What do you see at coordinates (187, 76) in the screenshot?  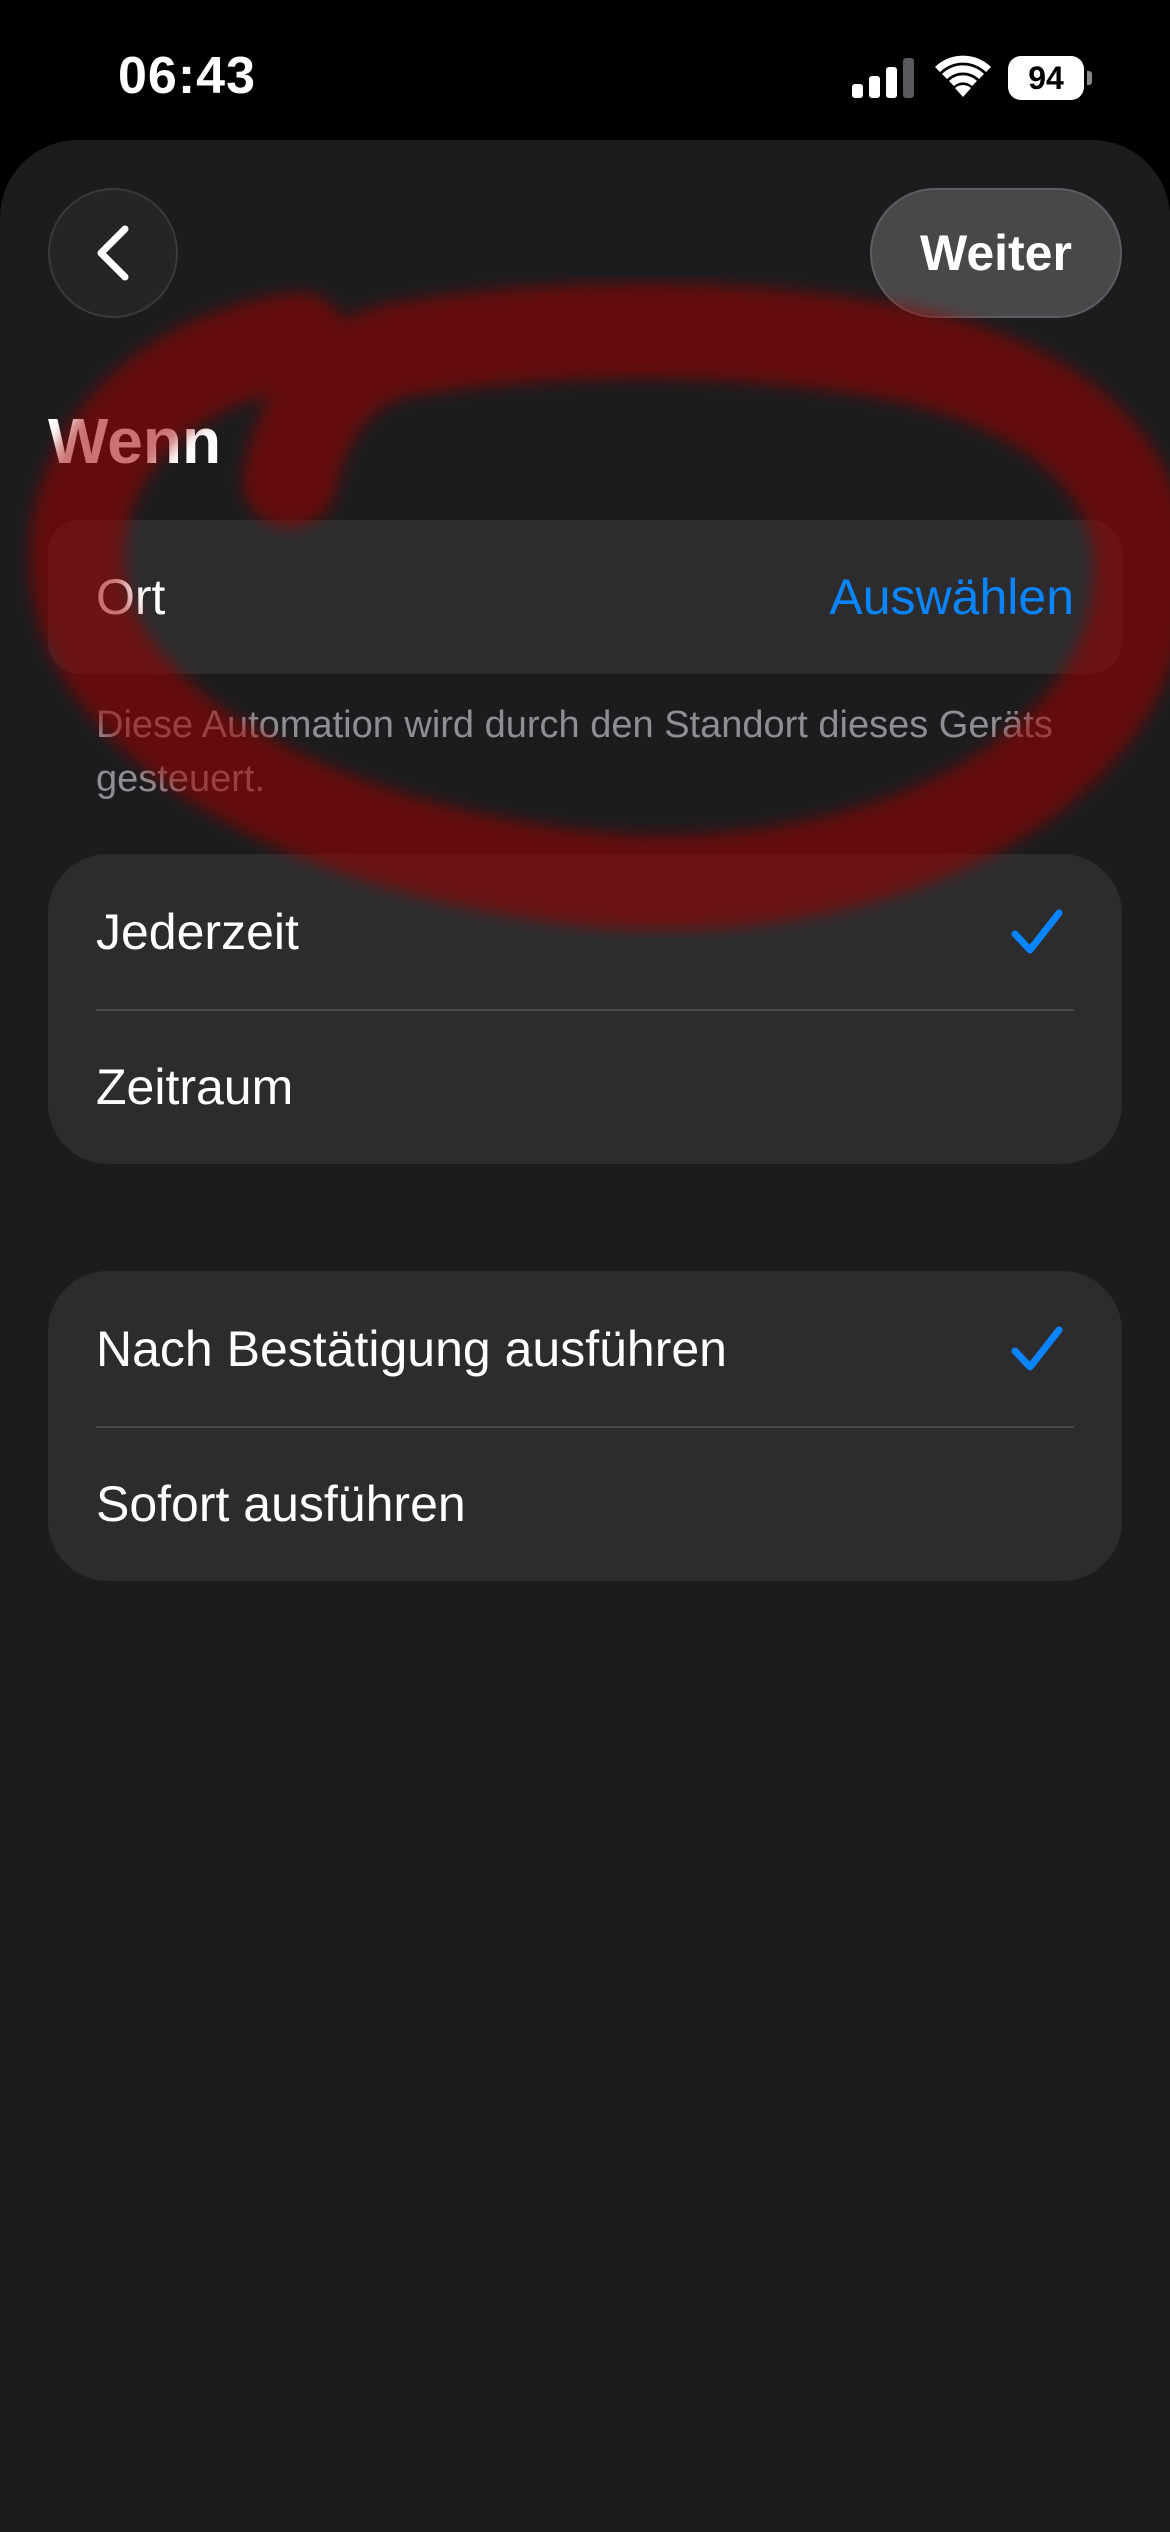 I see `status-time: 06:43` at bounding box center [187, 76].